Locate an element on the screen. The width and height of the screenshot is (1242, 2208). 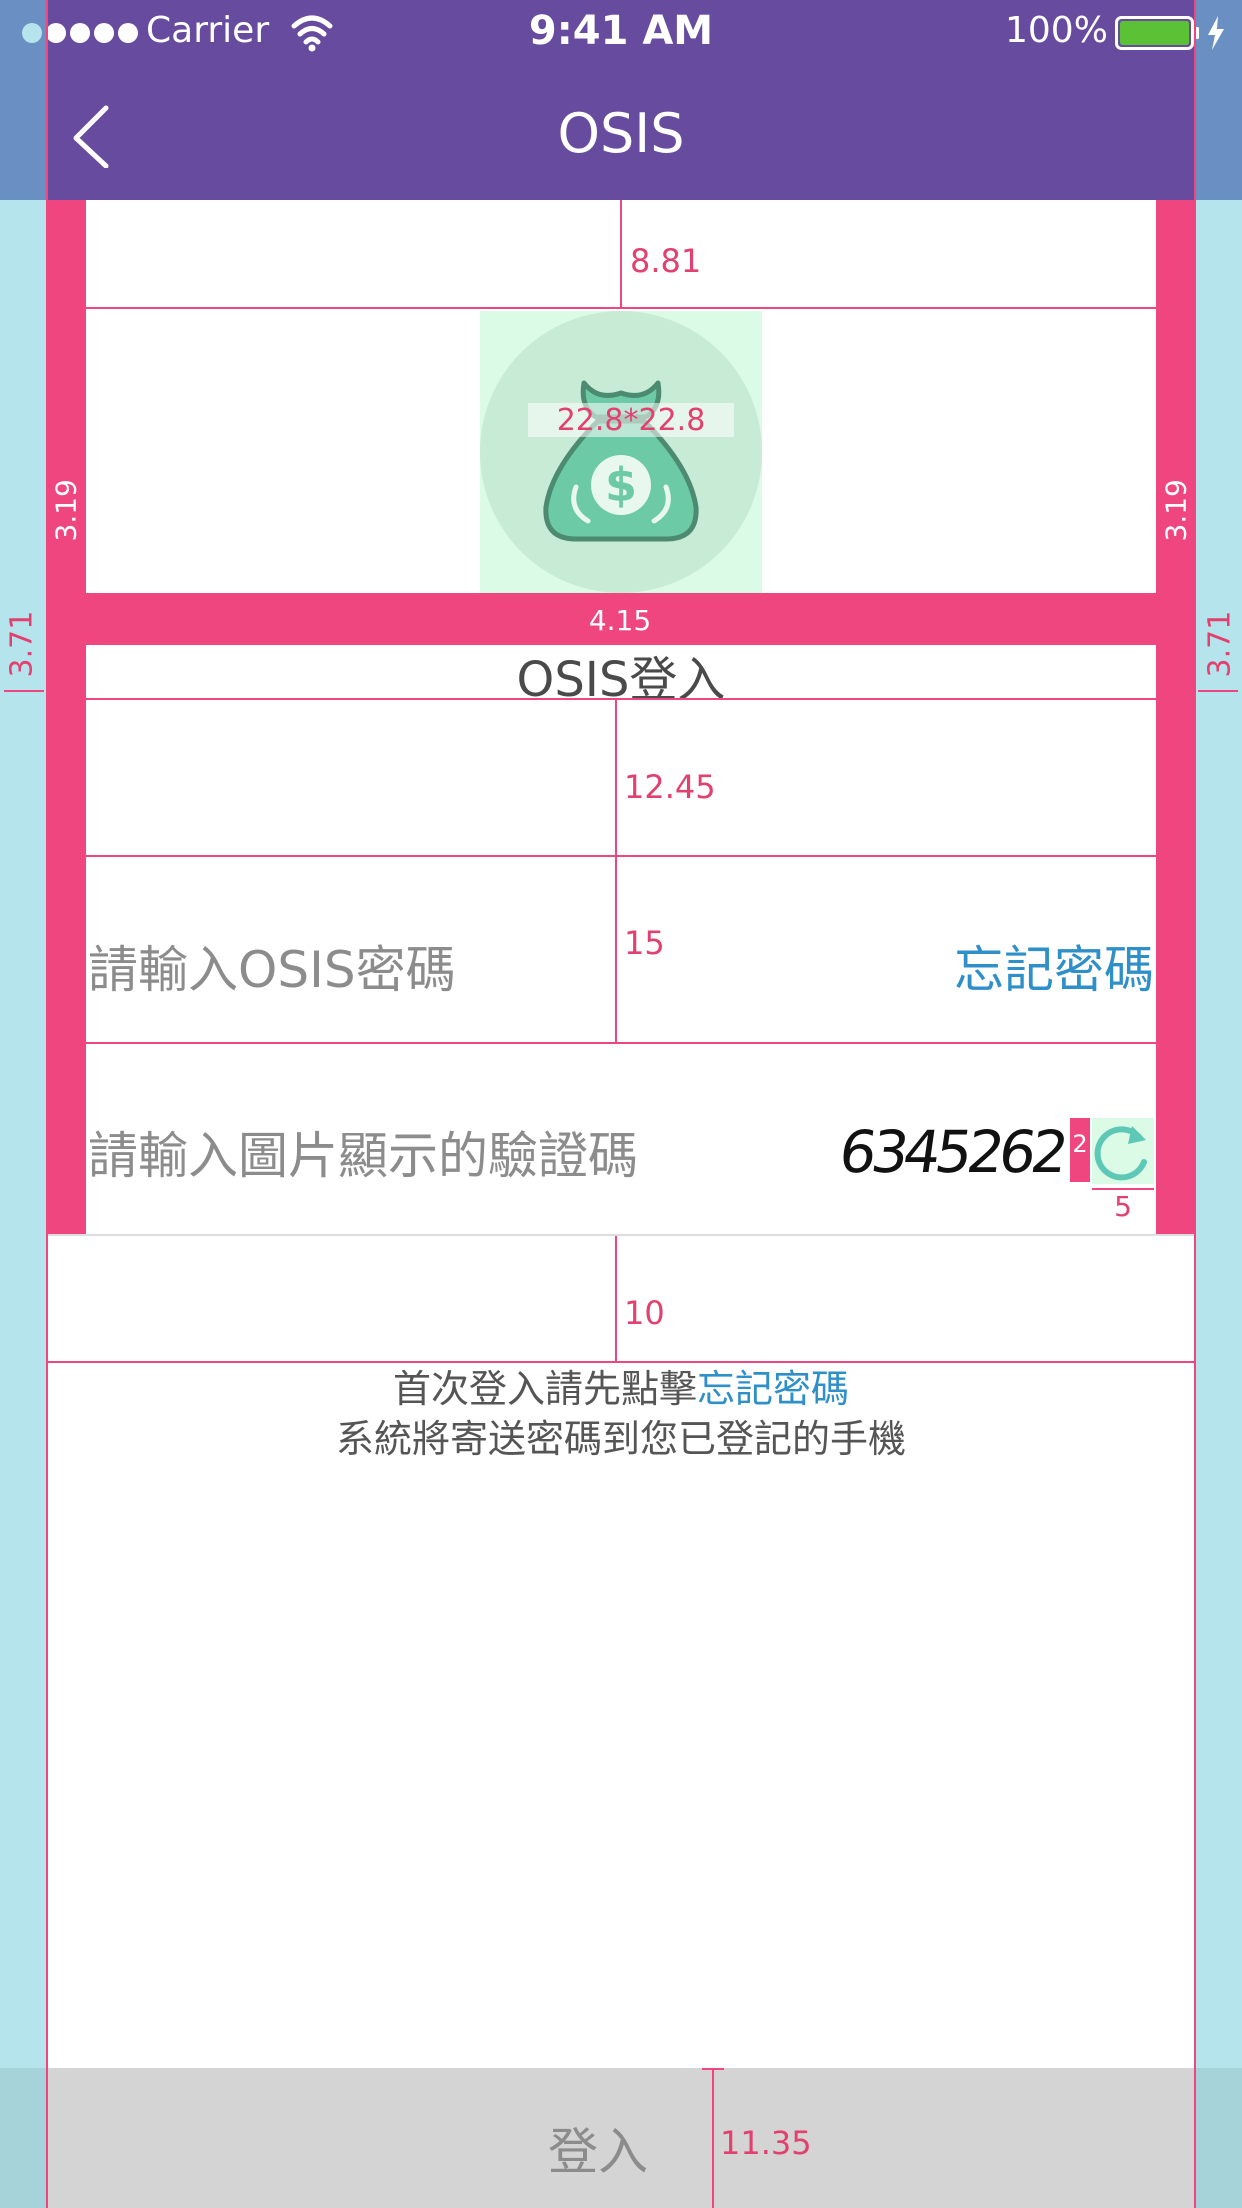
forgot-password-link: 忘記密碼 is located at coordinates (1049, 966).